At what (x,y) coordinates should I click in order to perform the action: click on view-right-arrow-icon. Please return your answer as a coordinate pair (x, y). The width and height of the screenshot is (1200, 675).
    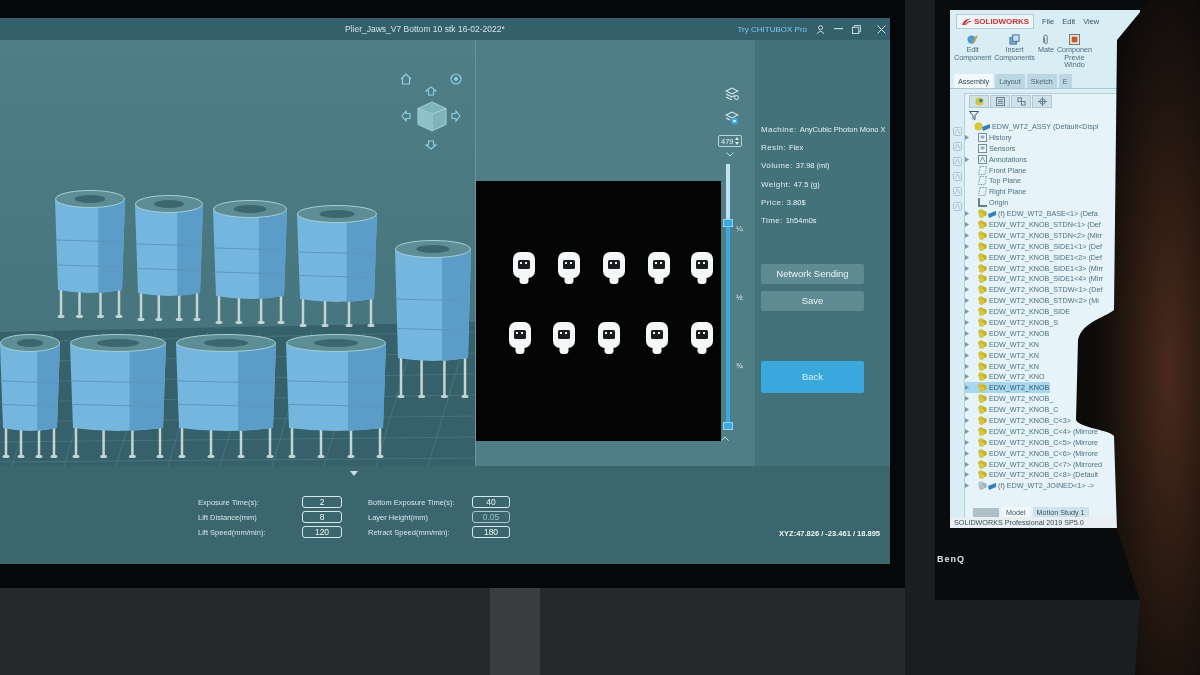
    Looking at the image, I should click on (456, 116).